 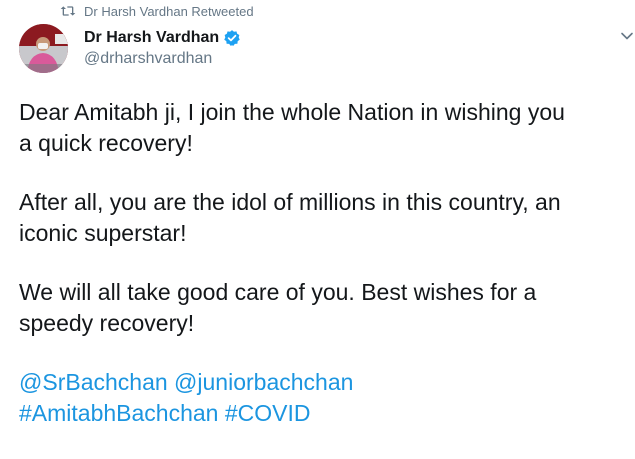 I want to click on avatar, so click(x=43, y=48).